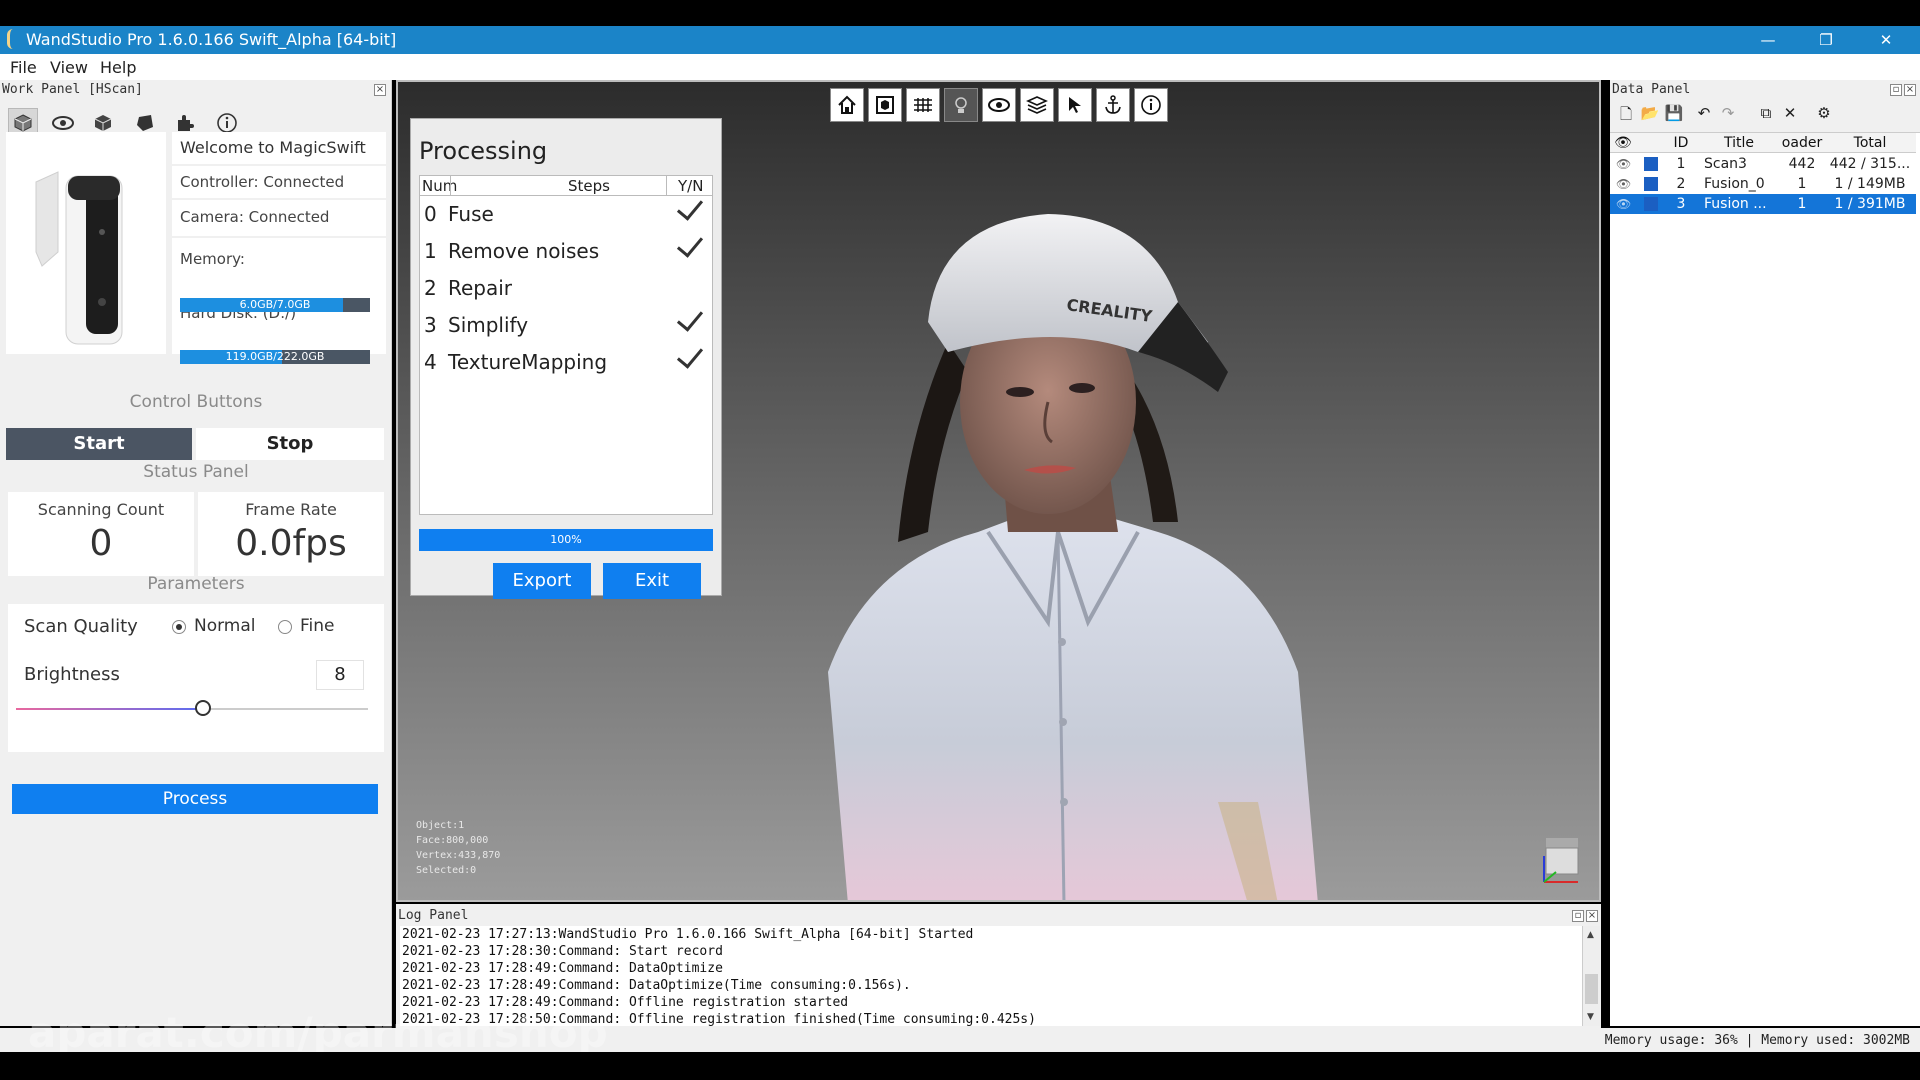 The height and width of the screenshot is (1080, 1920). What do you see at coordinates (290, 444) in the screenshot?
I see `stop-button: Stop` at bounding box center [290, 444].